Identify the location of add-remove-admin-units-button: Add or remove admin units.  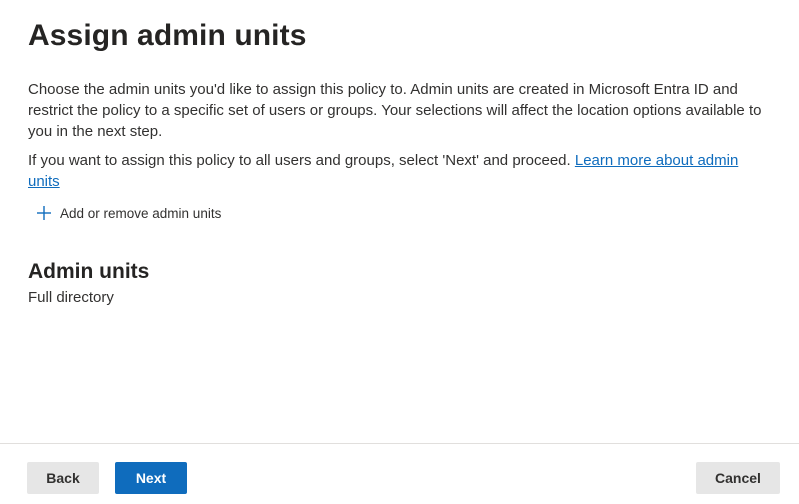
(128, 213).